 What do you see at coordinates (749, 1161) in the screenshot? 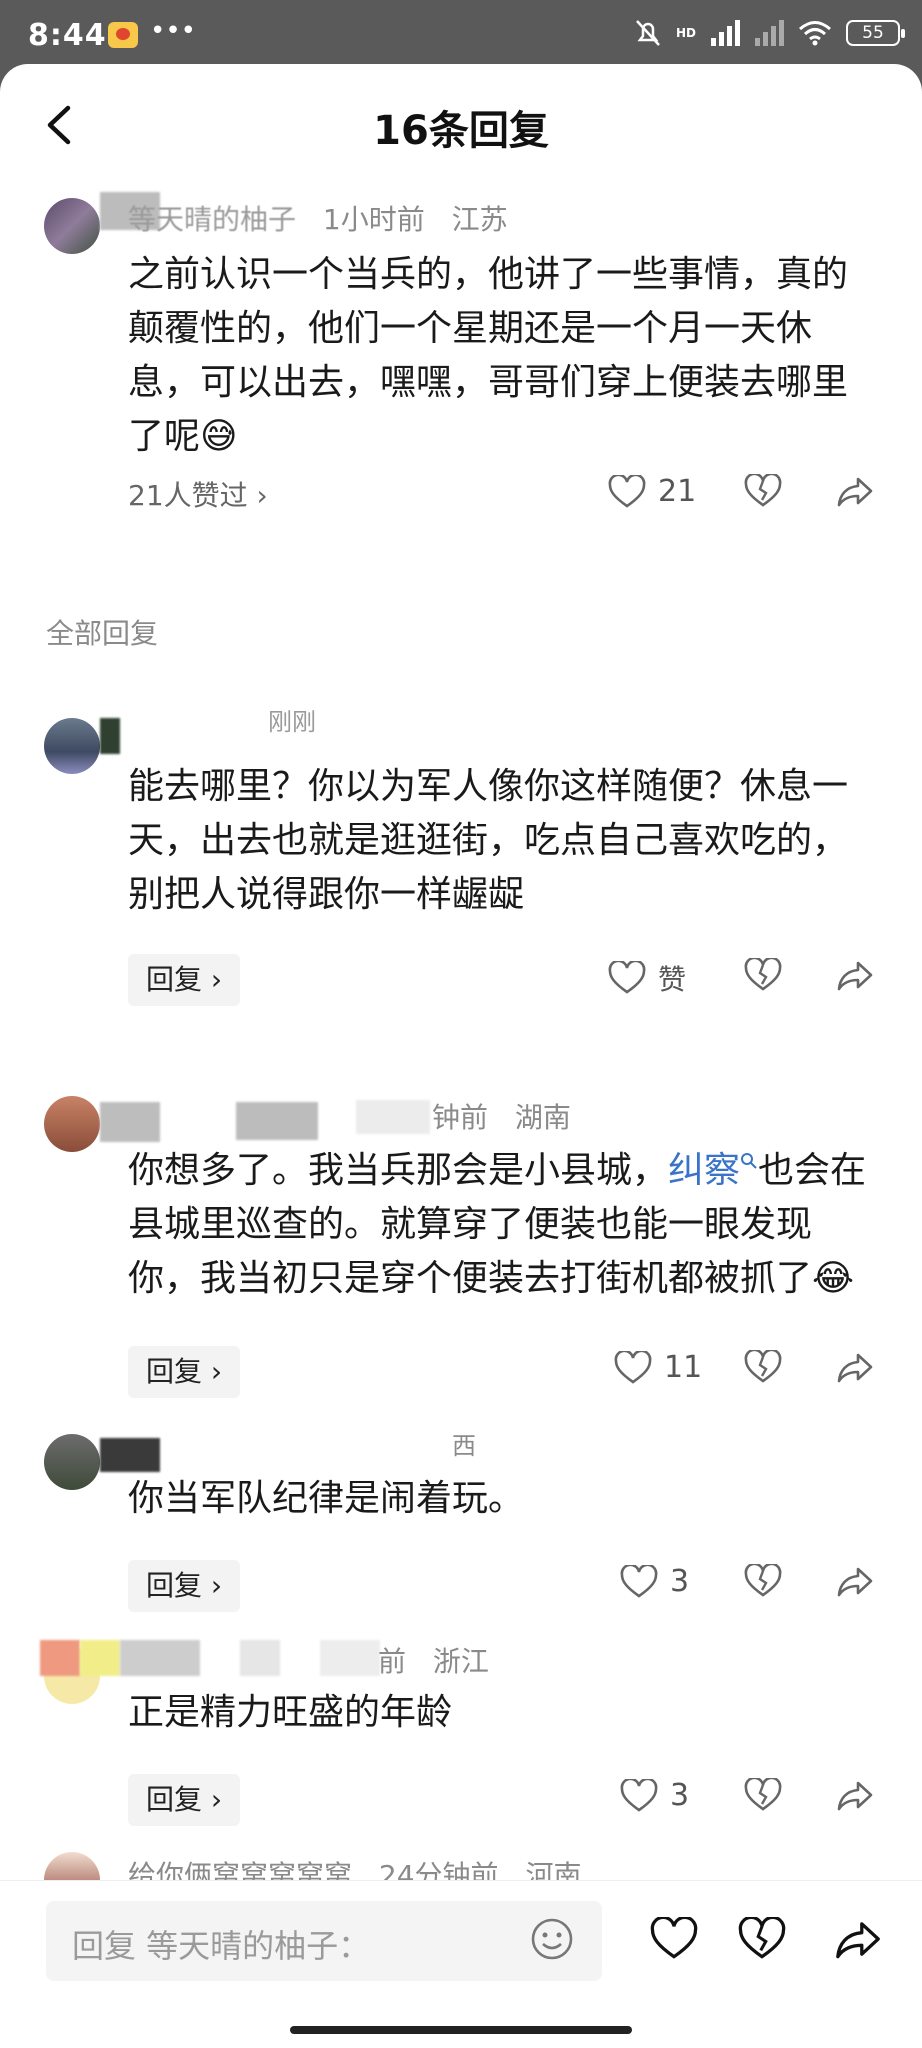
I see `search-icon` at bounding box center [749, 1161].